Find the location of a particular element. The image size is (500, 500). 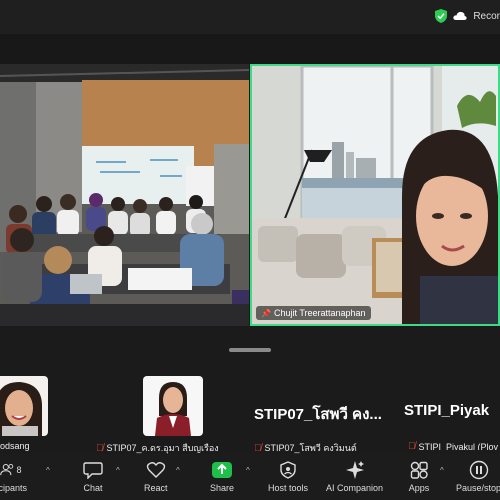

pause-stop-recording-button: Pause/stop is located at coordinates (478, 476).